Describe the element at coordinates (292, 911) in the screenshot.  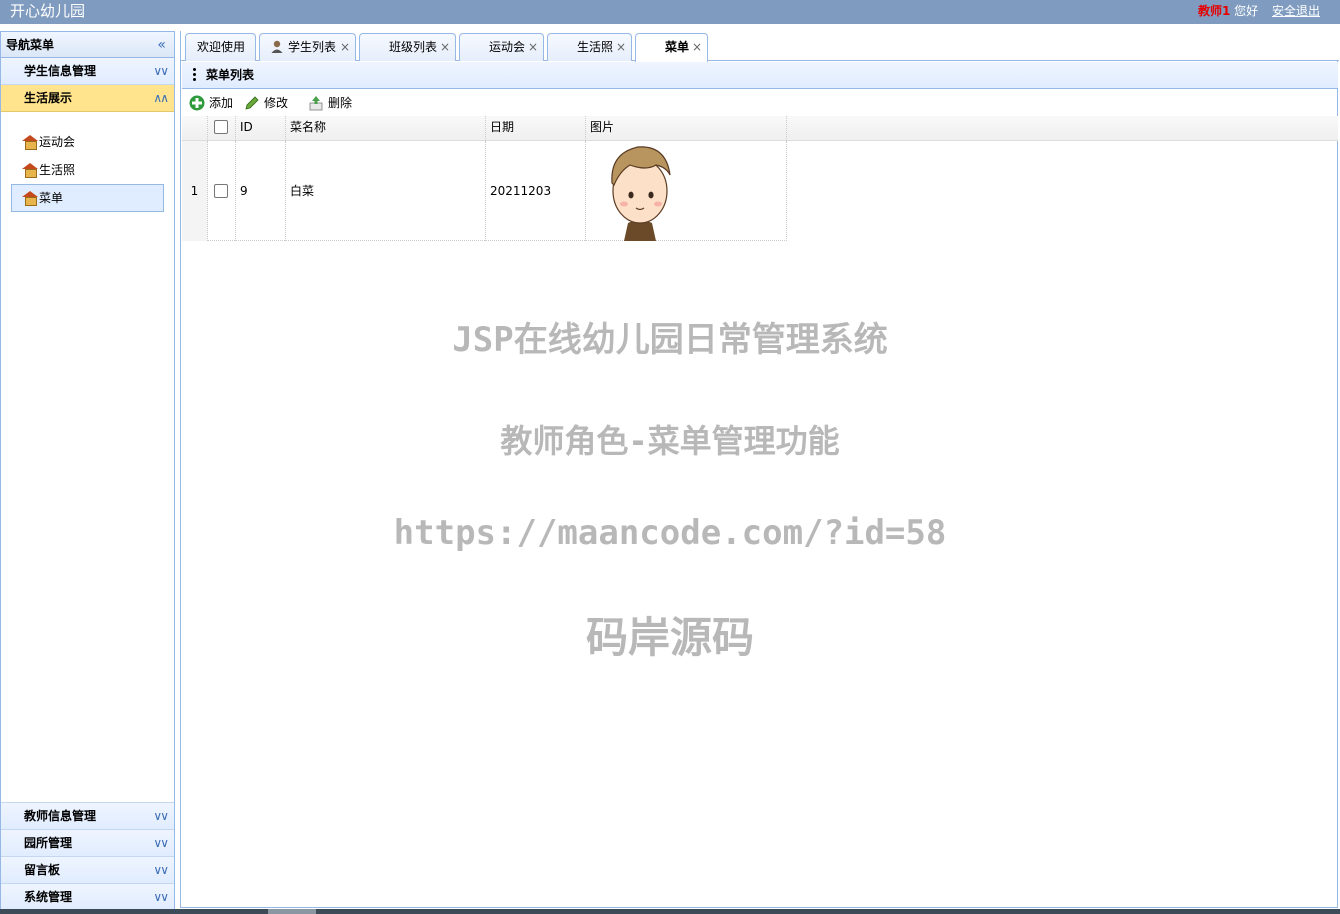
I see `scrollbar-thumb` at that location.